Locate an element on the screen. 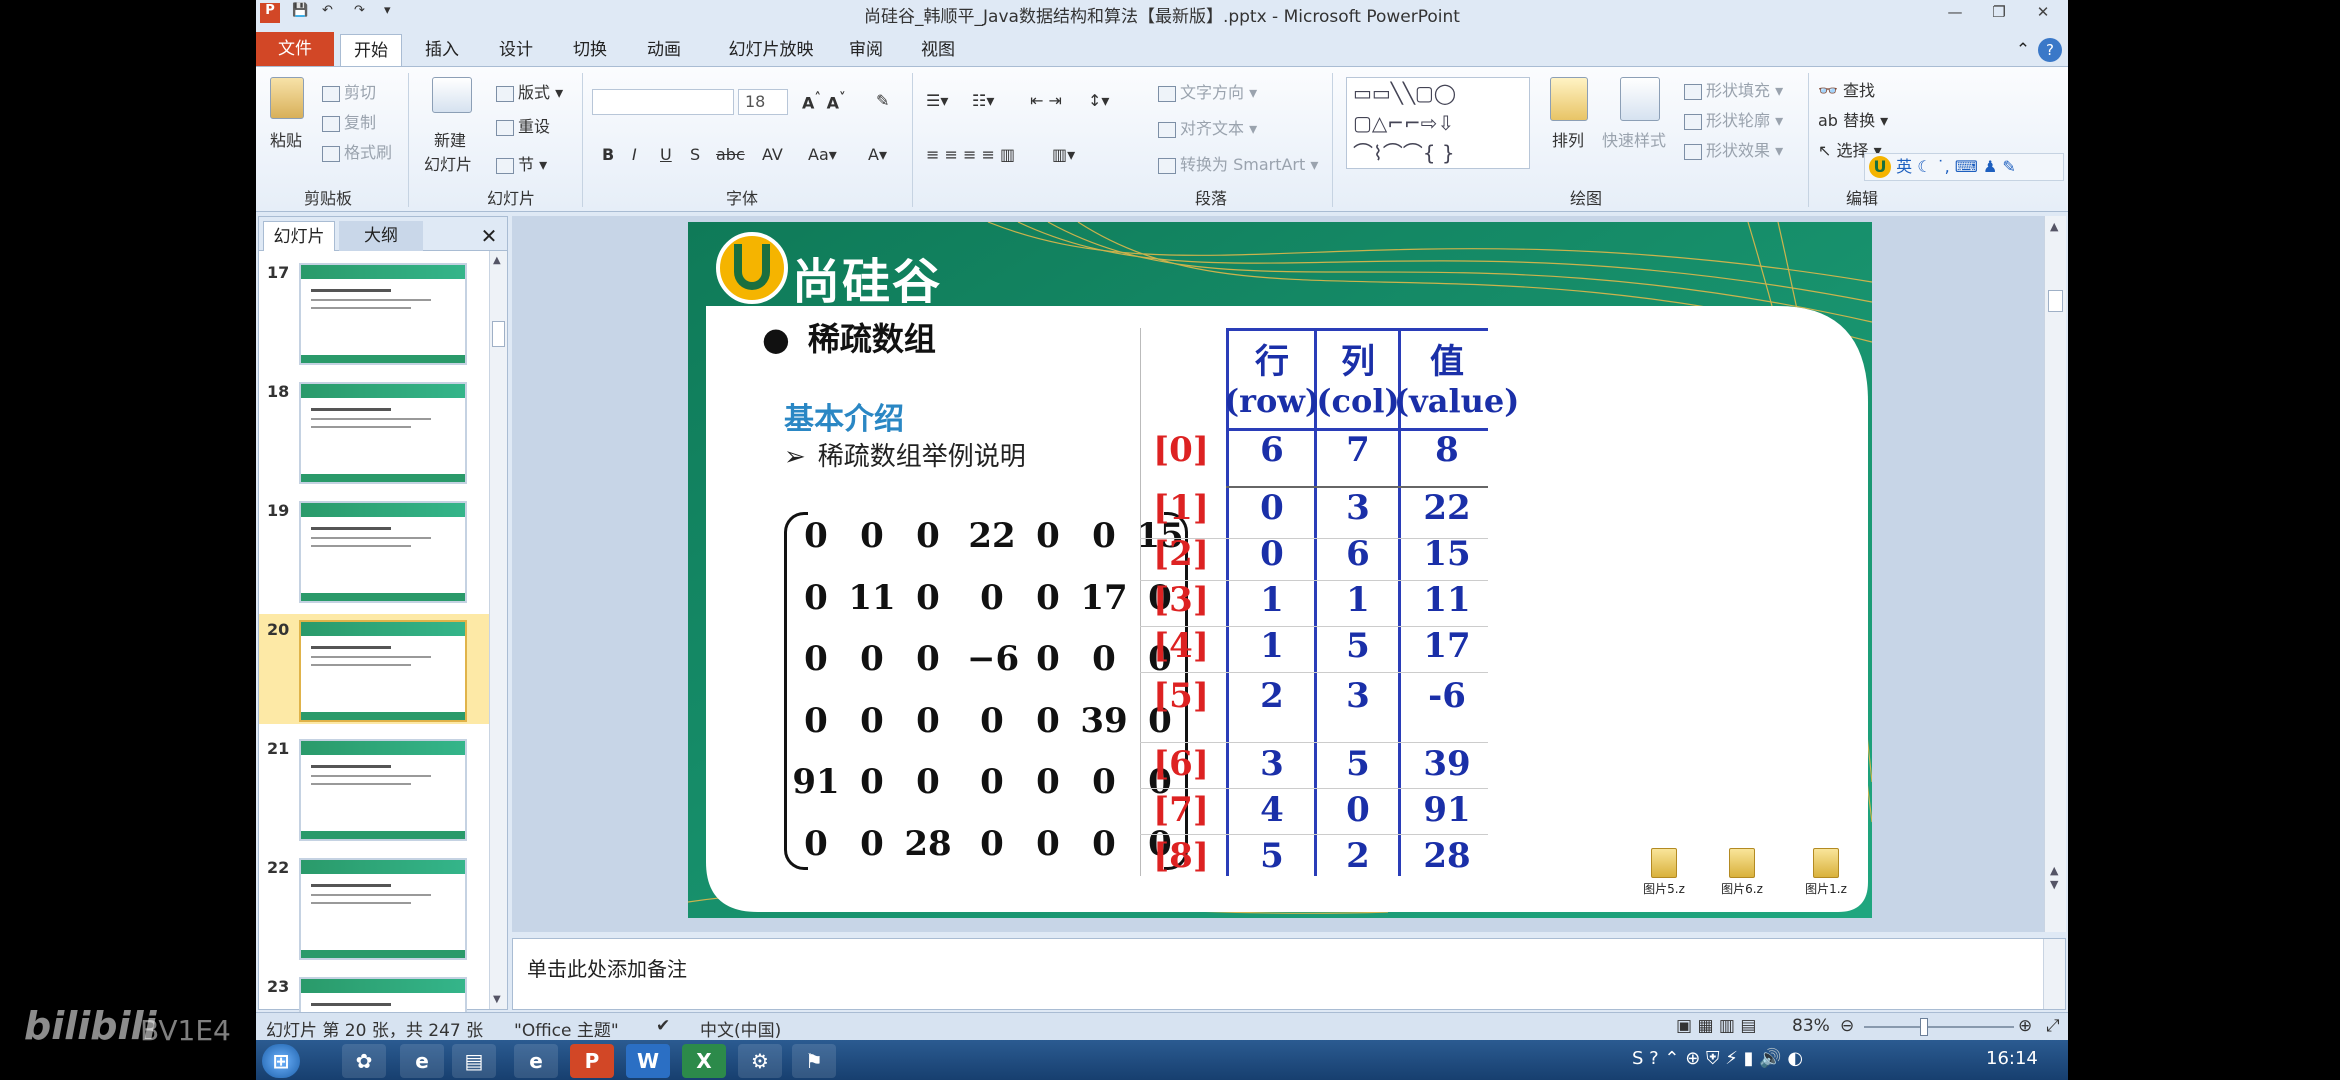 Image resolution: width=2340 pixels, height=1080 pixels. bold-button: B is located at coordinates (608, 154).